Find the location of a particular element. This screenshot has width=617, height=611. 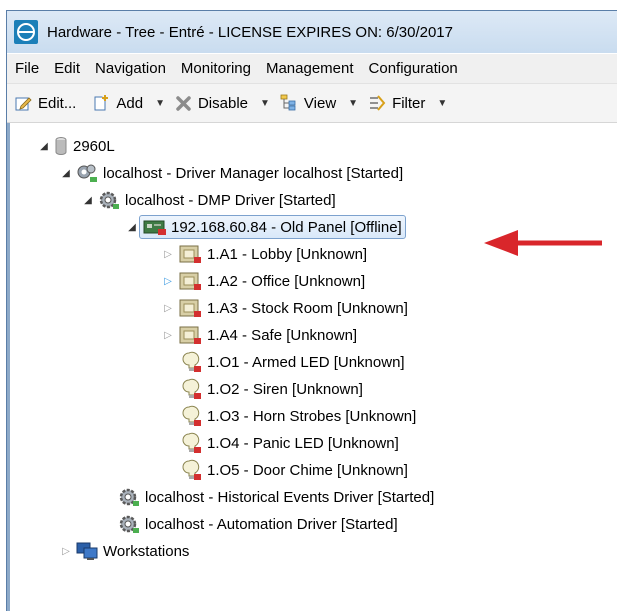

tree-node-area-4: ▷ 1.A4 - Safe [Unknown] is located at coordinates (259, 335).